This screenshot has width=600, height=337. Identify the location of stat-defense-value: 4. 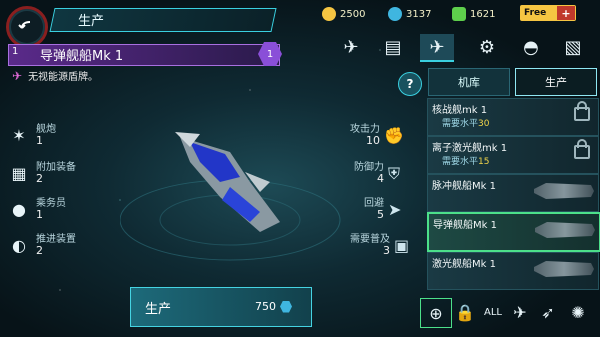
(380, 178).